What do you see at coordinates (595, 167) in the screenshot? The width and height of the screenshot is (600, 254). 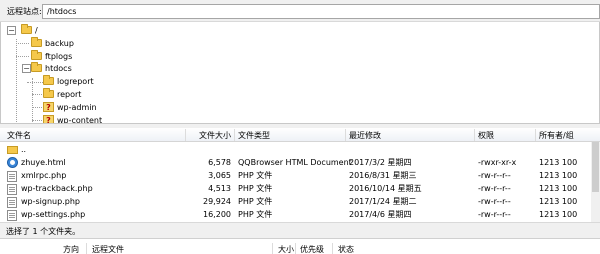 I see `scrollbar-thumb` at bounding box center [595, 167].